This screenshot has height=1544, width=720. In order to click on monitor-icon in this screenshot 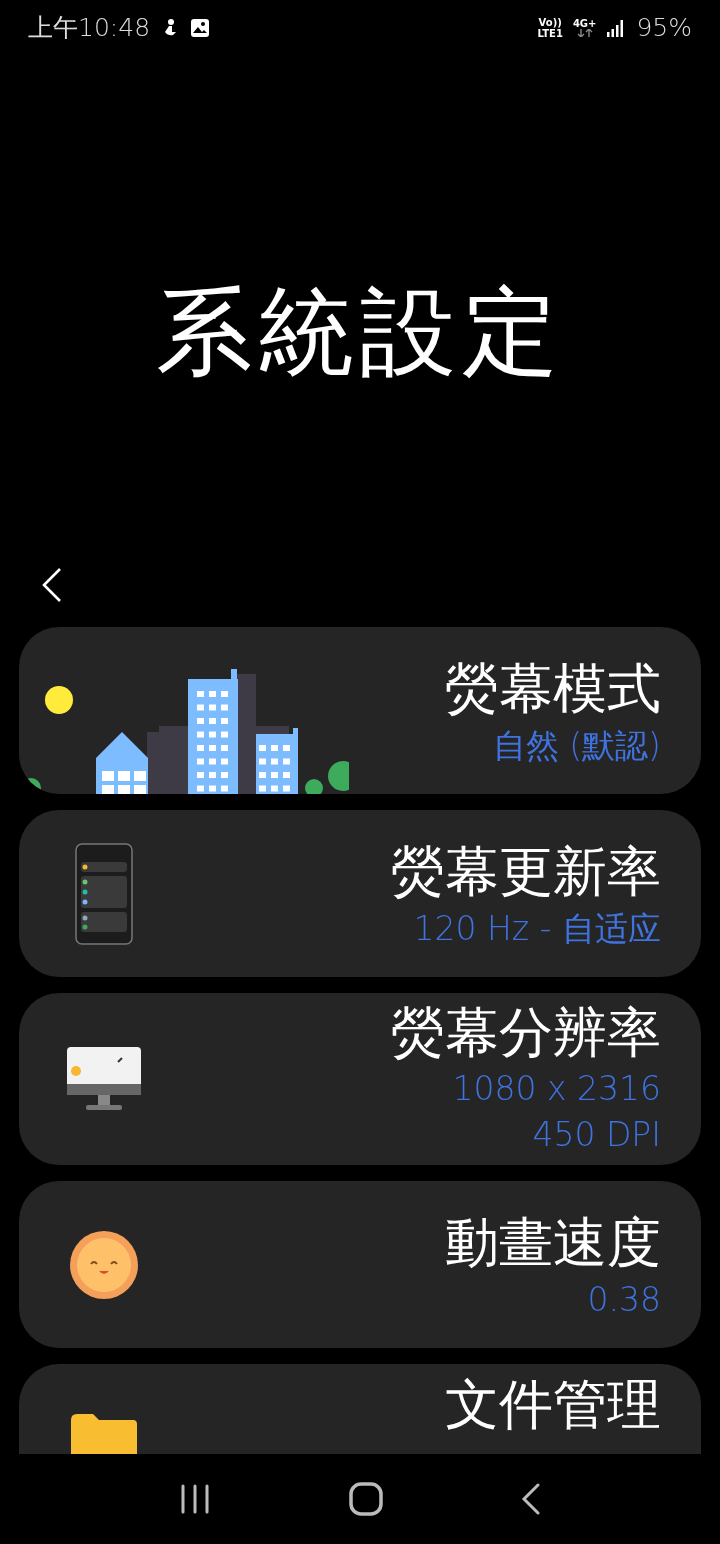, I will do `click(104, 1079)`.